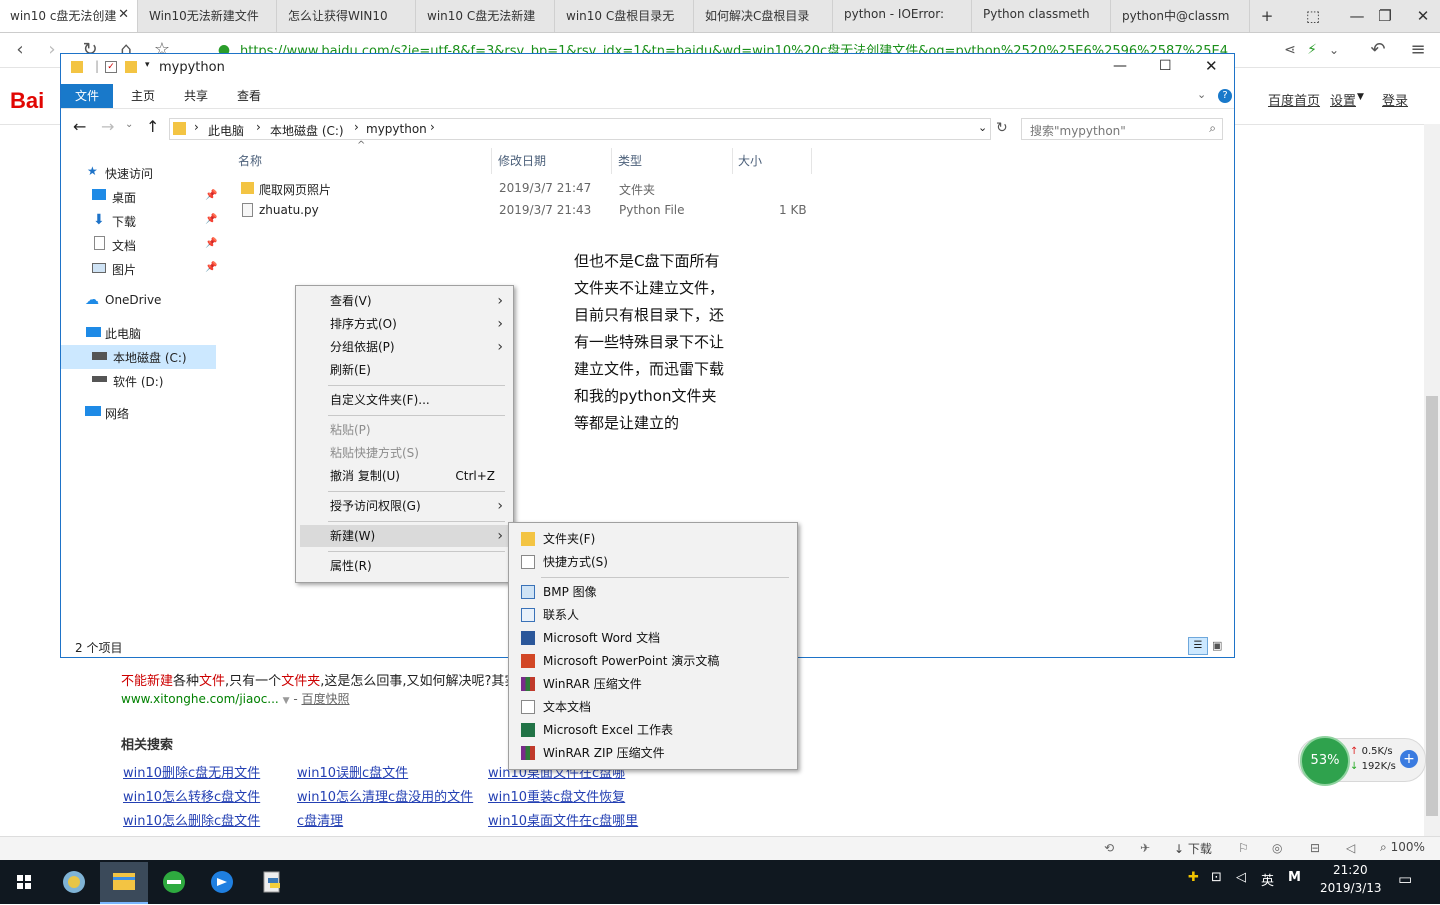 The width and height of the screenshot is (1440, 905). I want to click on up-arrow-icon: ↑, so click(152, 126).